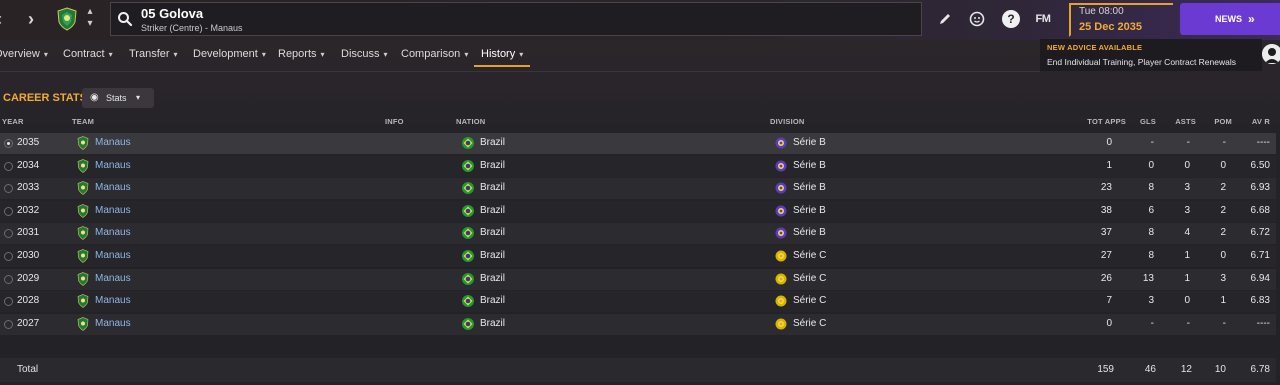  I want to click on year-cell: 2028, so click(28, 301).